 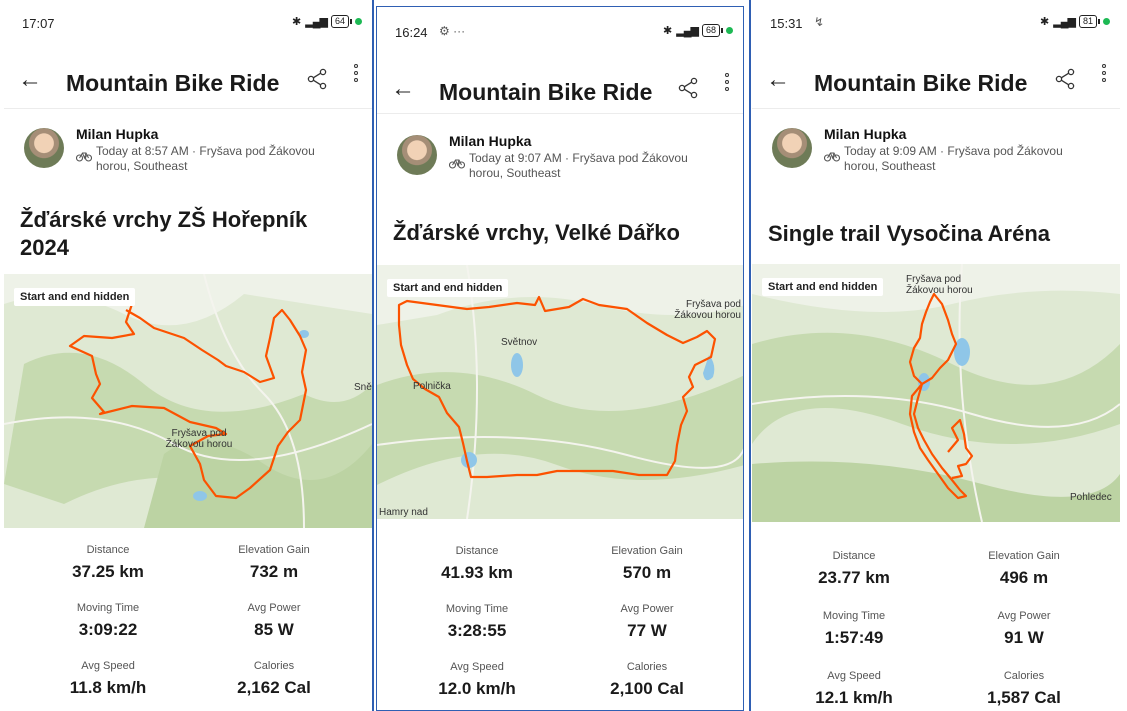 What do you see at coordinates (560, 31) in the screenshot?
I see `status-bar: 16:24 ⚙ ··· ✱ ▂▄▆ 68` at bounding box center [560, 31].